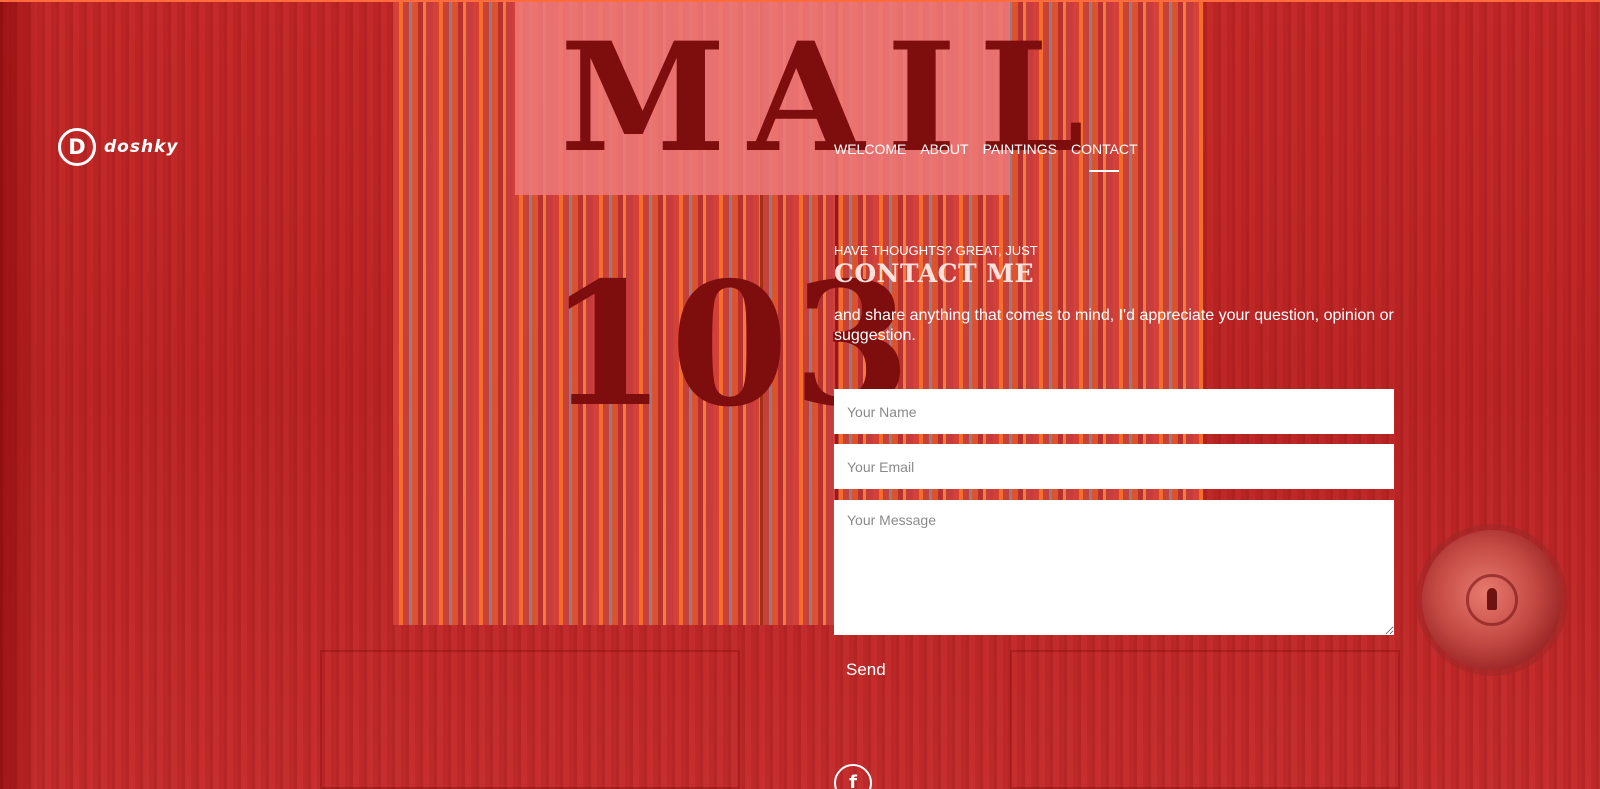  I want to click on main-nav: WELCOME ABOUT PAINTINGS CONTACT, so click(993, 156).